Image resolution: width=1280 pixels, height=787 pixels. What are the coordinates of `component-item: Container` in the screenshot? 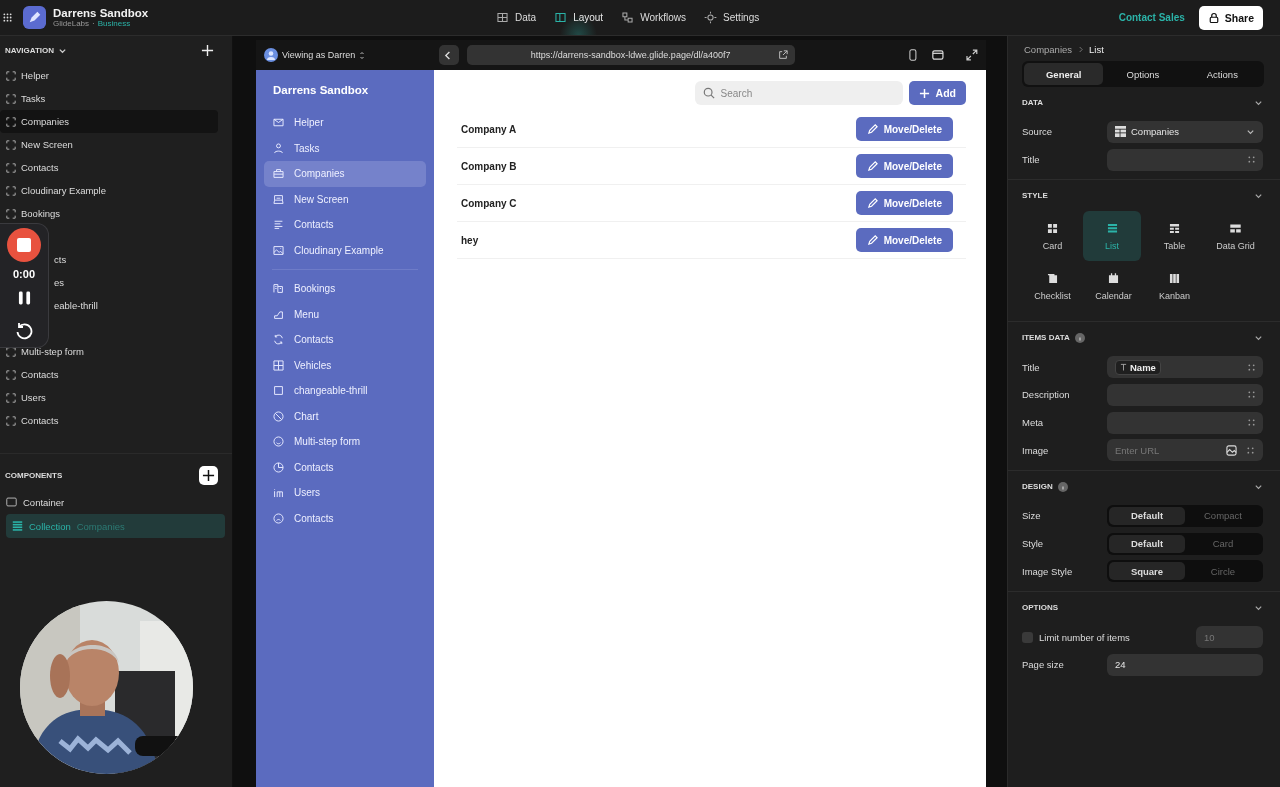 It's located at (112, 502).